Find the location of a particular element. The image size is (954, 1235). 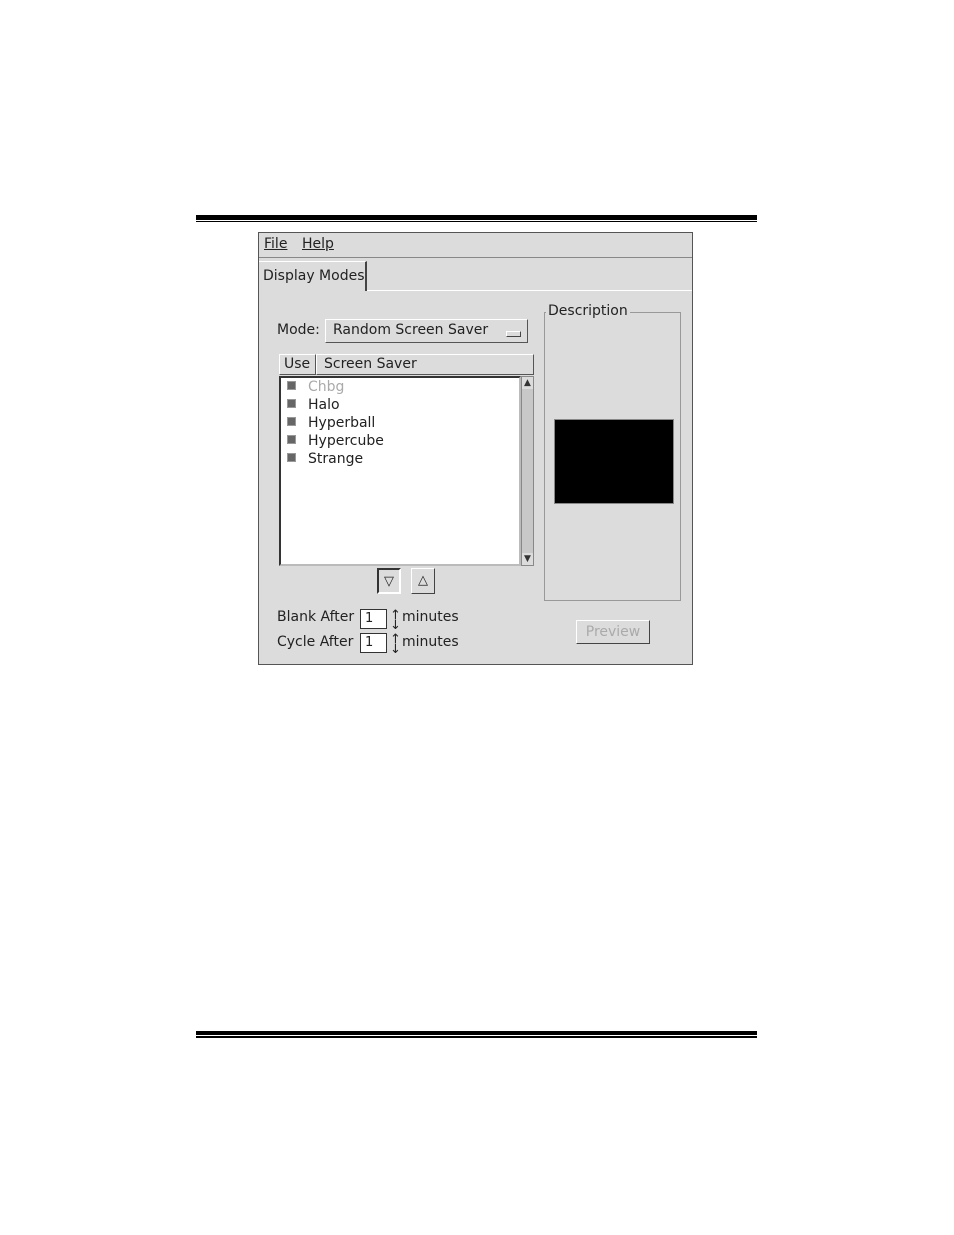

list-scrollbar: ▲ ▼ is located at coordinates (527, 471).